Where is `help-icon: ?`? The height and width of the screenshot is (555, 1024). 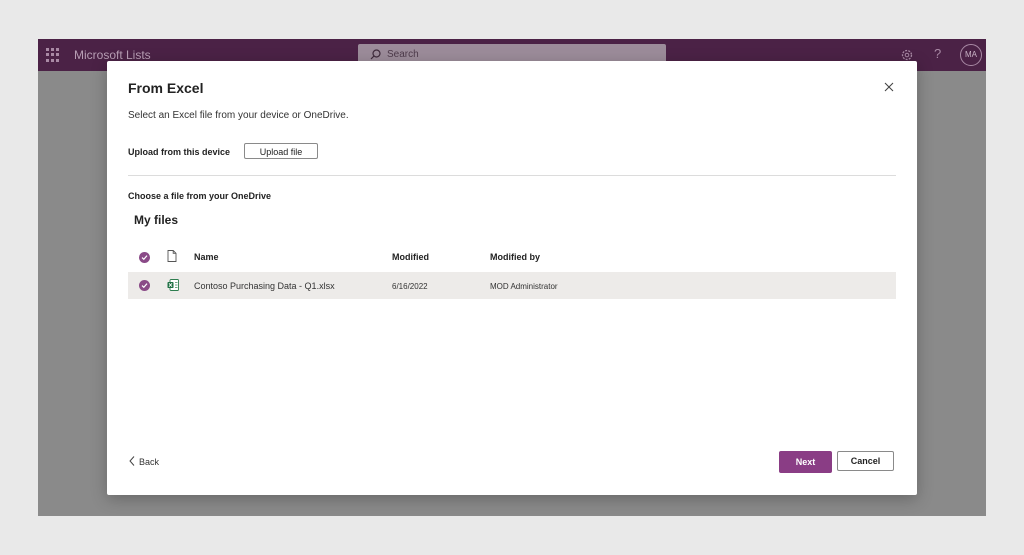 help-icon: ? is located at coordinates (937, 53).